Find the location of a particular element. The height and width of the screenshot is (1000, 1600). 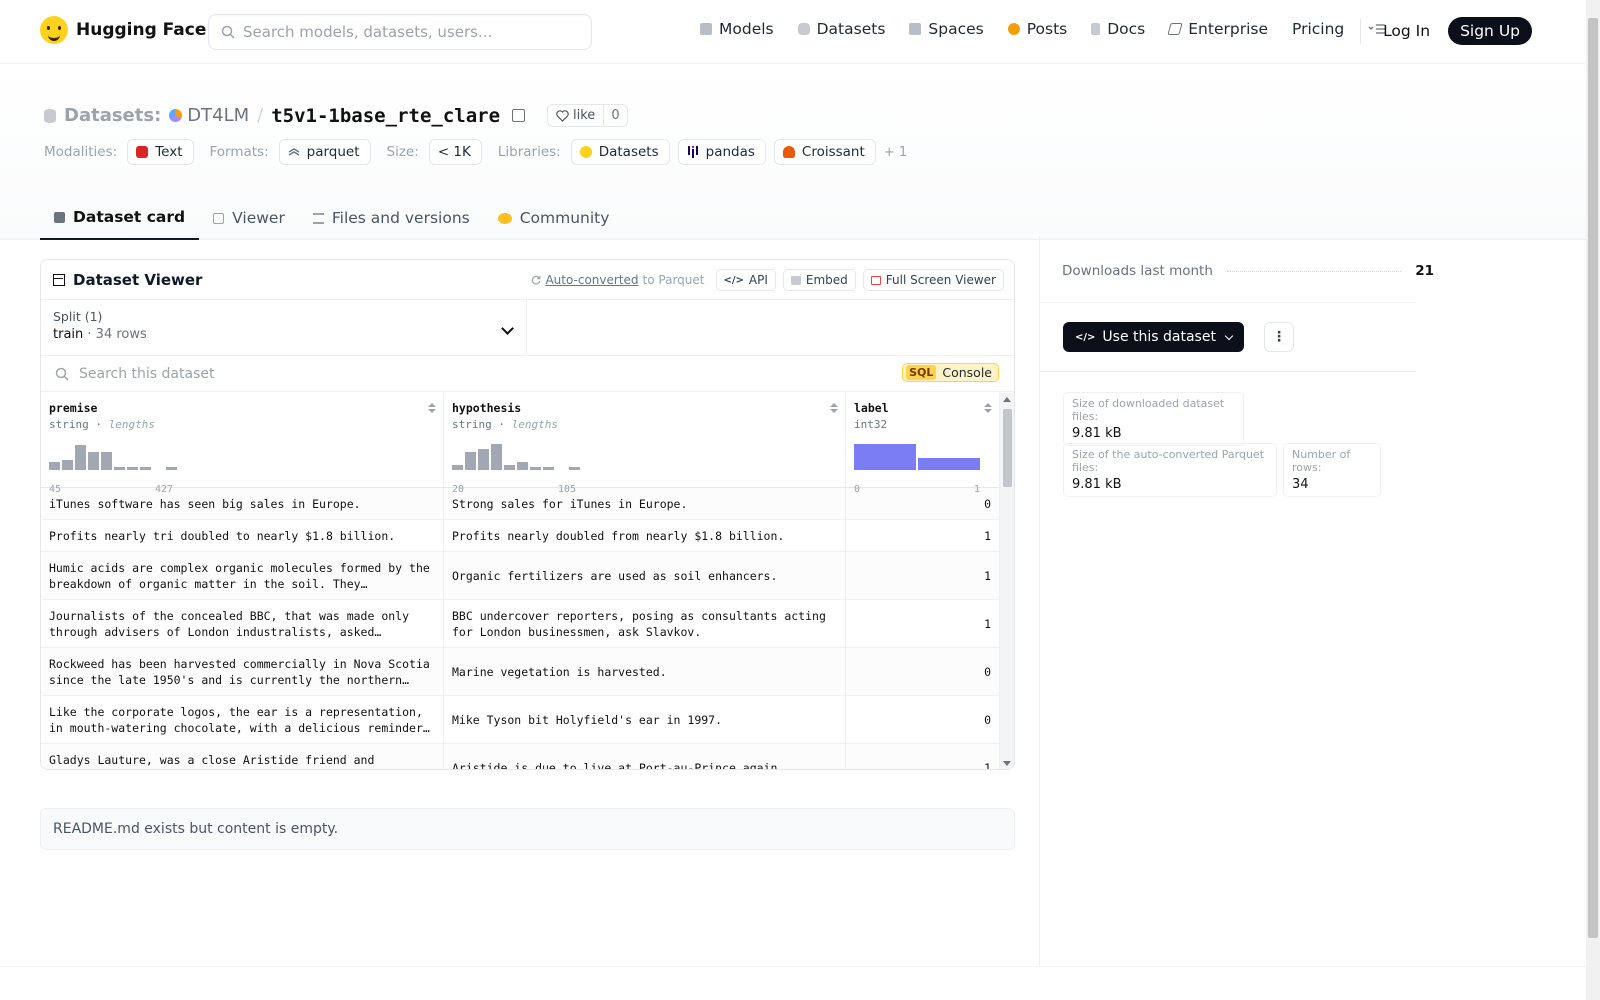

dataset-kind-link: Datasets: is located at coordinates (112, 115).